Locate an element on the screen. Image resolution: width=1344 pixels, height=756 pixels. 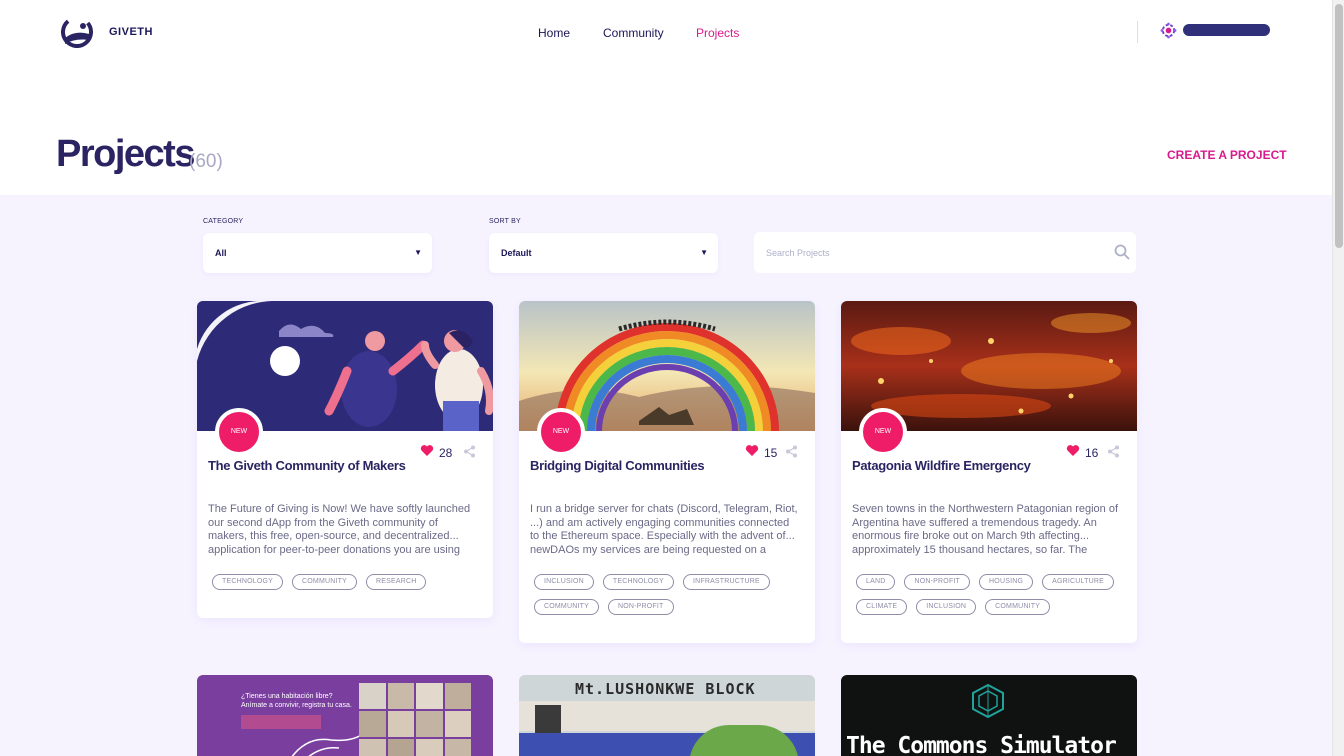
brand-name: GIVETH is located at coordinates (131, 32).